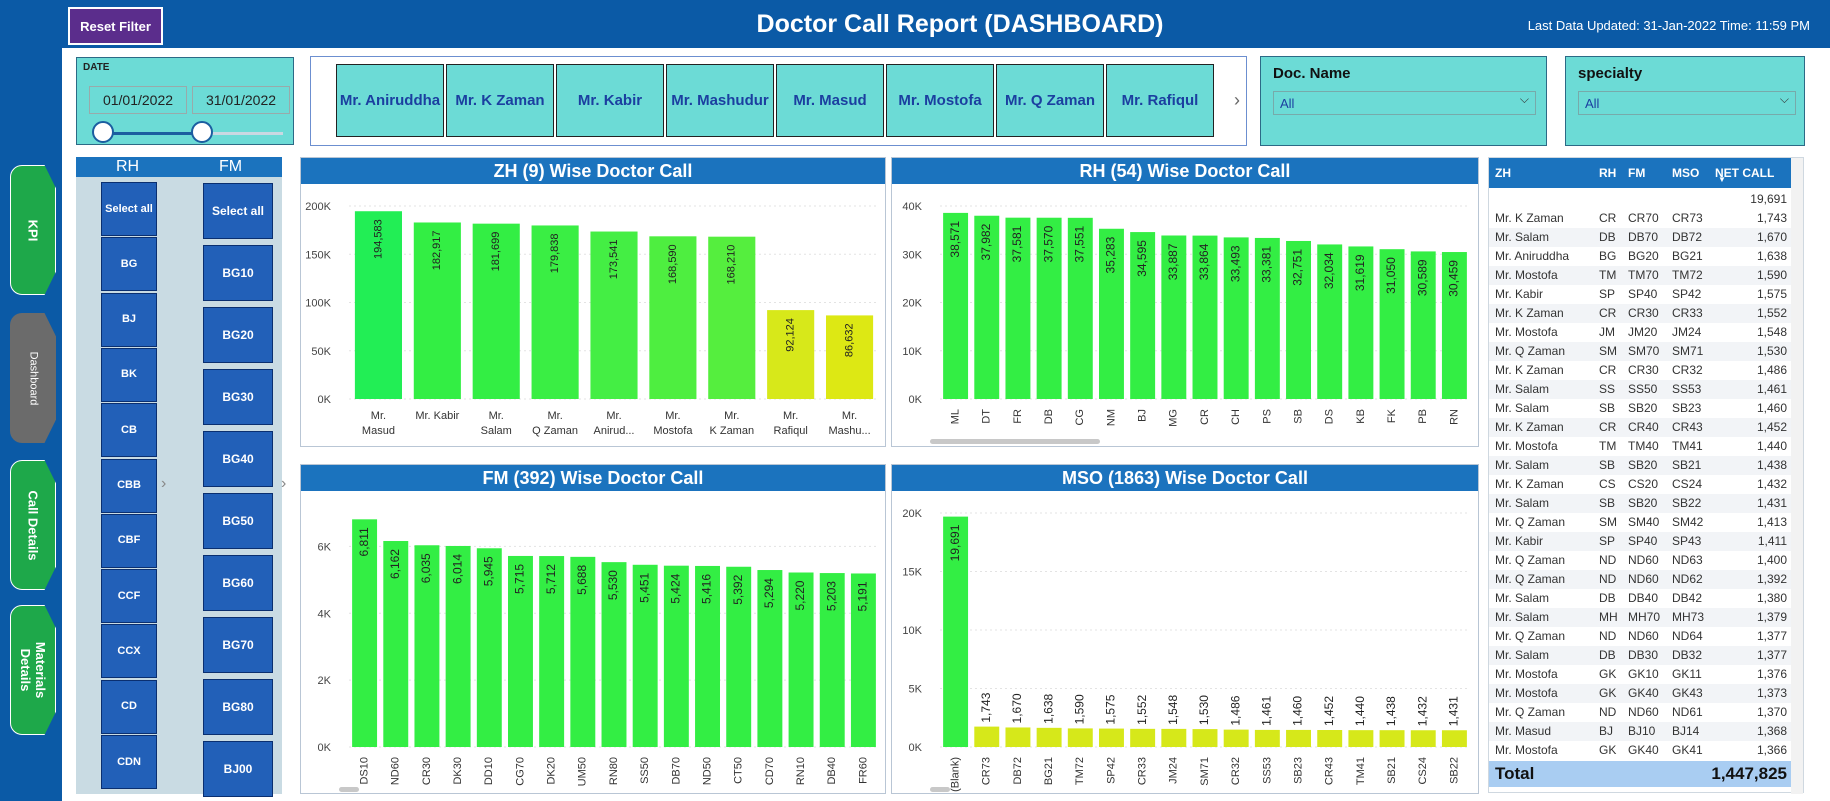  What do you see at coordinates (1640, 541) in the screenshot?
I see `table-row: Mr. Kabir SP SP40 SP43 1,411` at bounding box center [1640, 541].